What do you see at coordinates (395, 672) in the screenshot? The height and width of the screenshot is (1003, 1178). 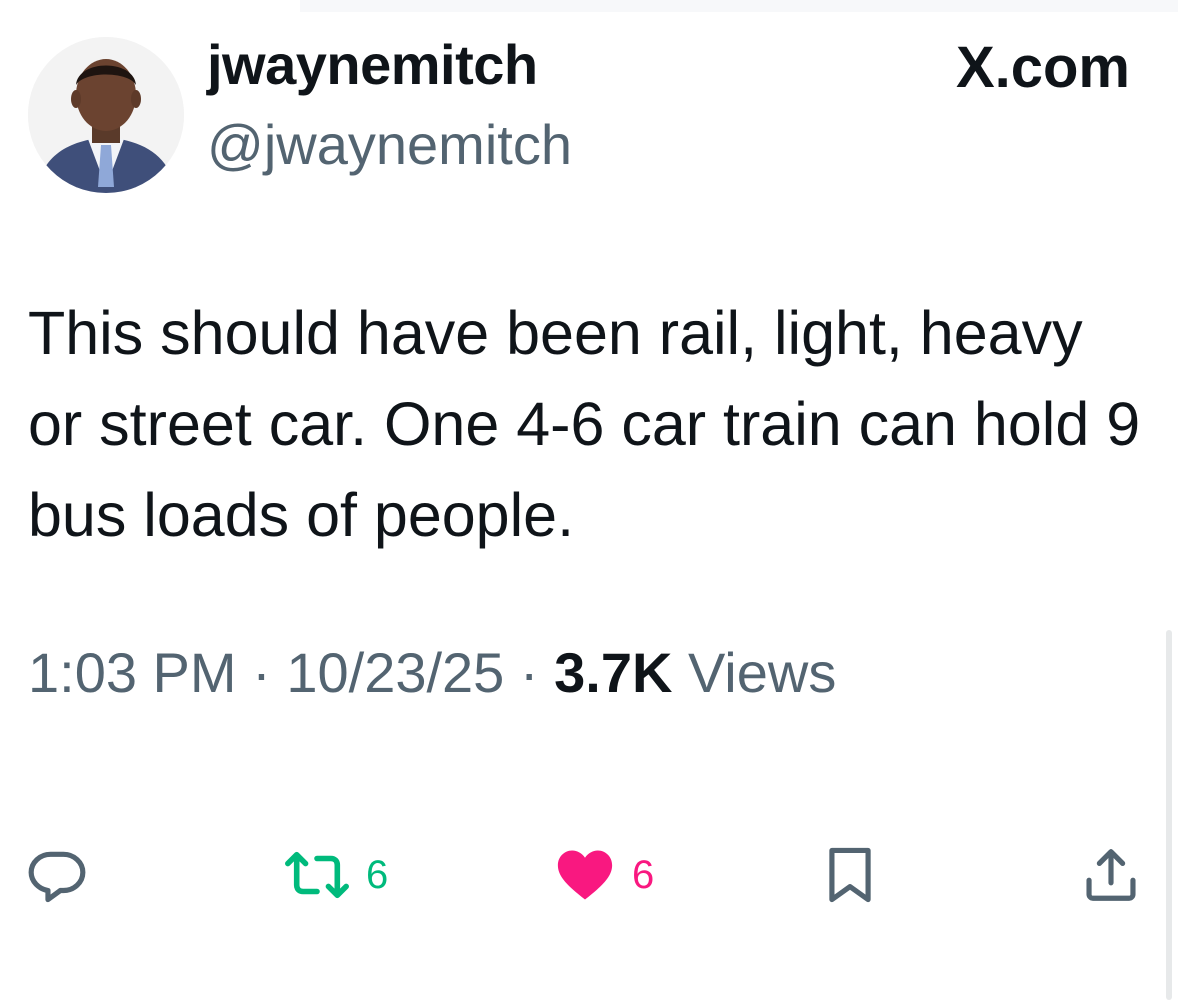 I see `tweet-date: 10/23/25` at bounding box center [395, 672].